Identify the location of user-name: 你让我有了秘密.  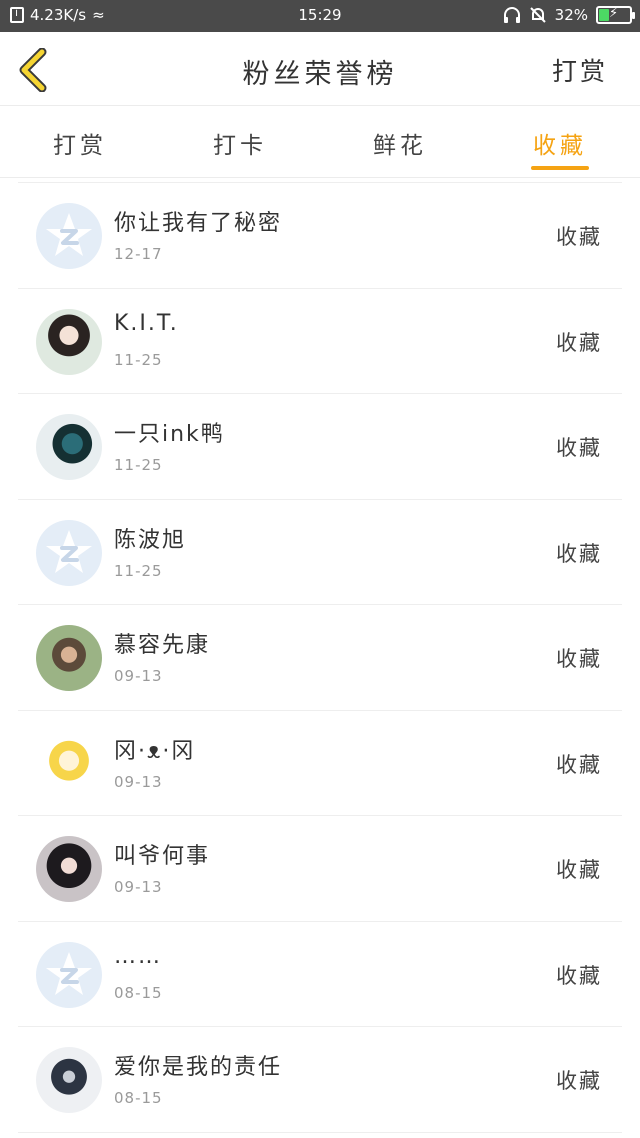
(198, 223).